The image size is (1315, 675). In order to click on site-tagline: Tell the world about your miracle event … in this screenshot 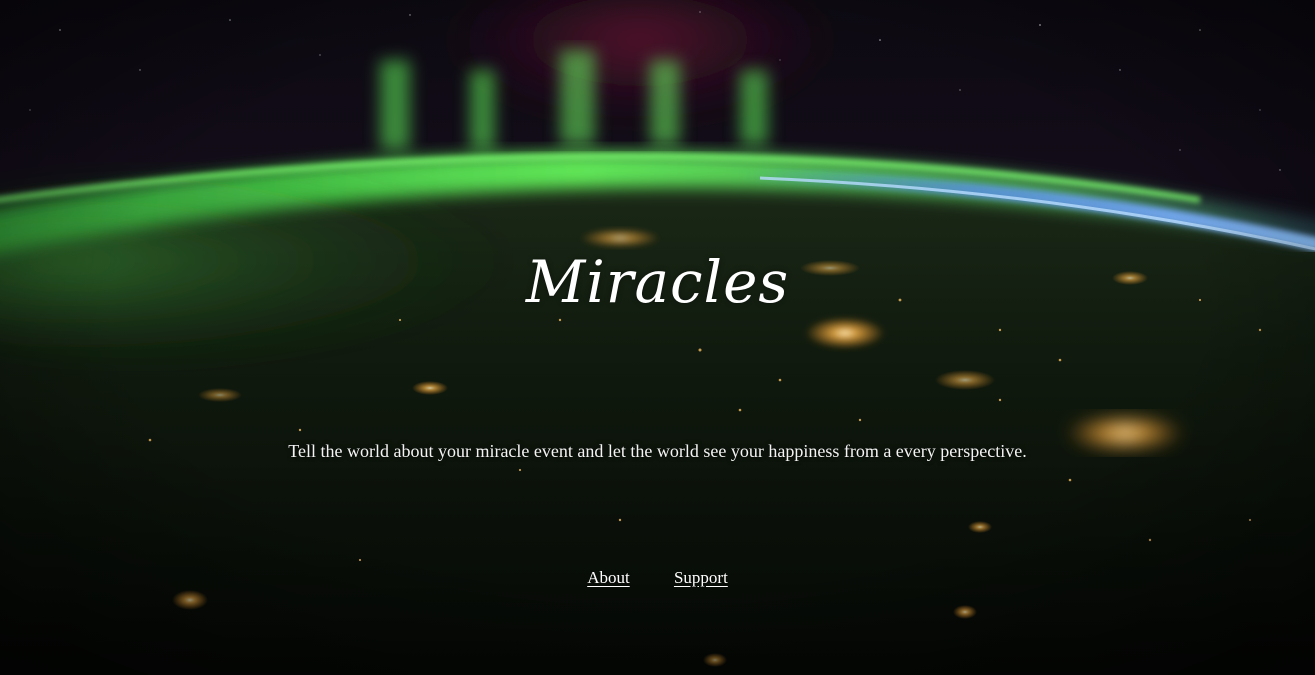, I will do `click(657, 451)`.